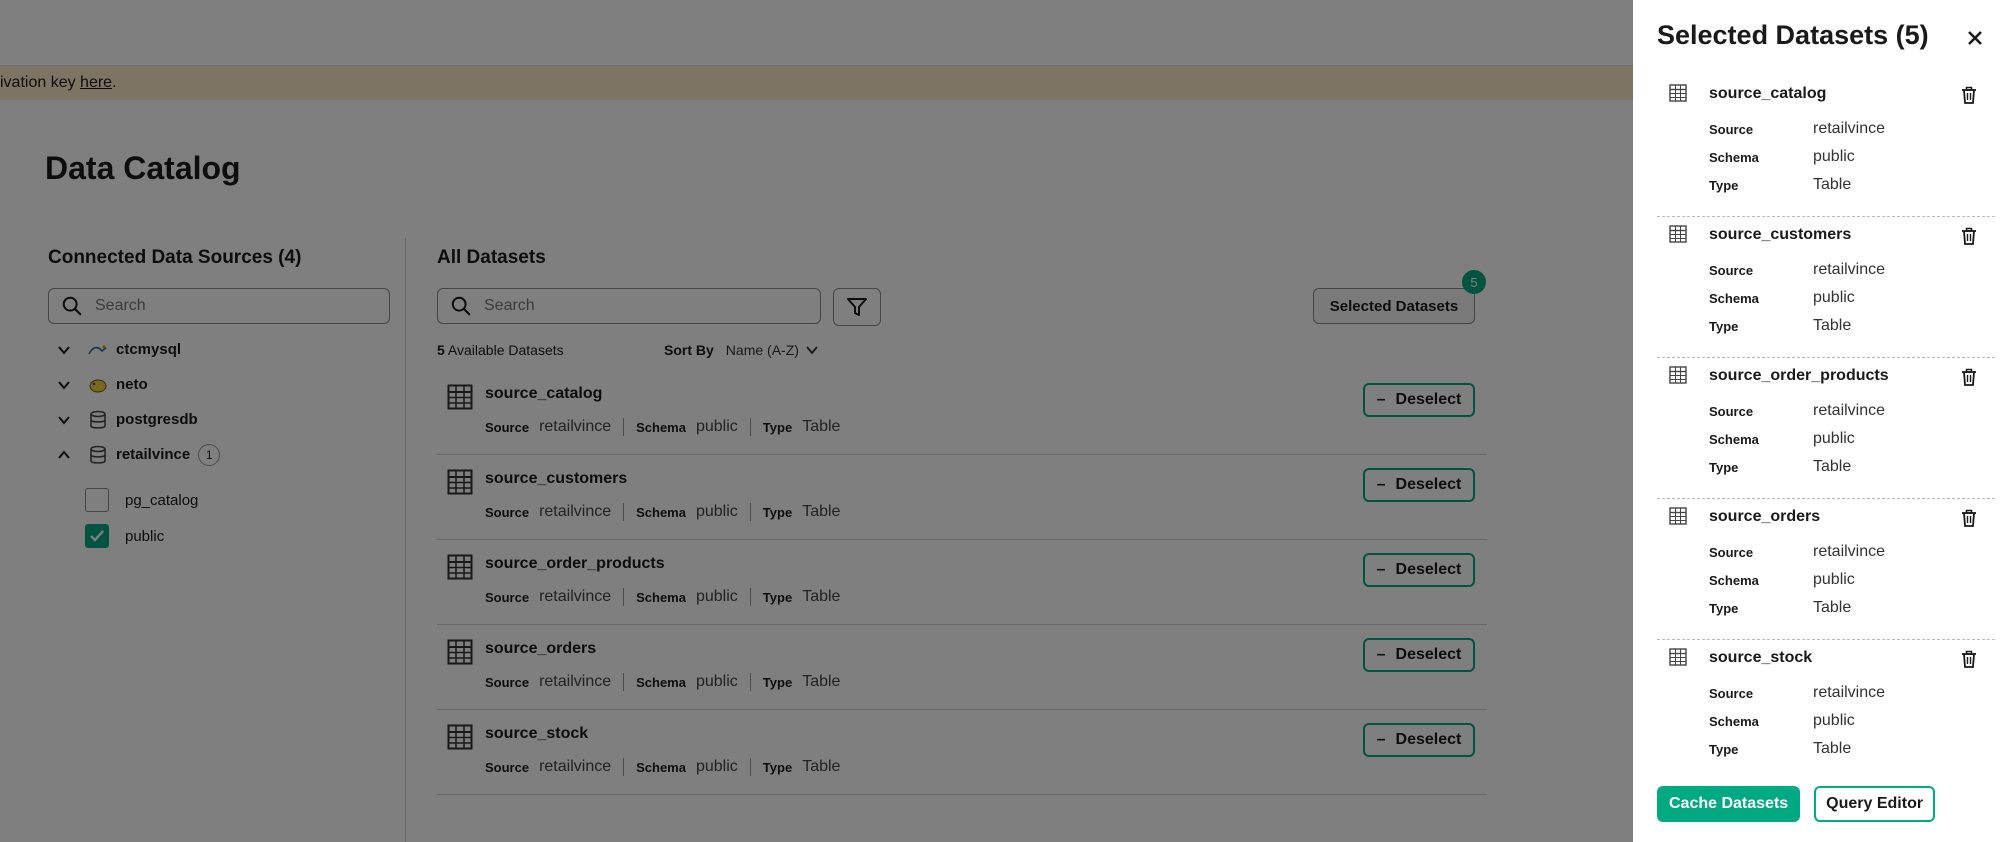 The height and width of the screenshot is (842, 2007). Describe the element at coordinates (1875, 804) in the screenshot. I see `query-editor-button: Query Editor` at that location.